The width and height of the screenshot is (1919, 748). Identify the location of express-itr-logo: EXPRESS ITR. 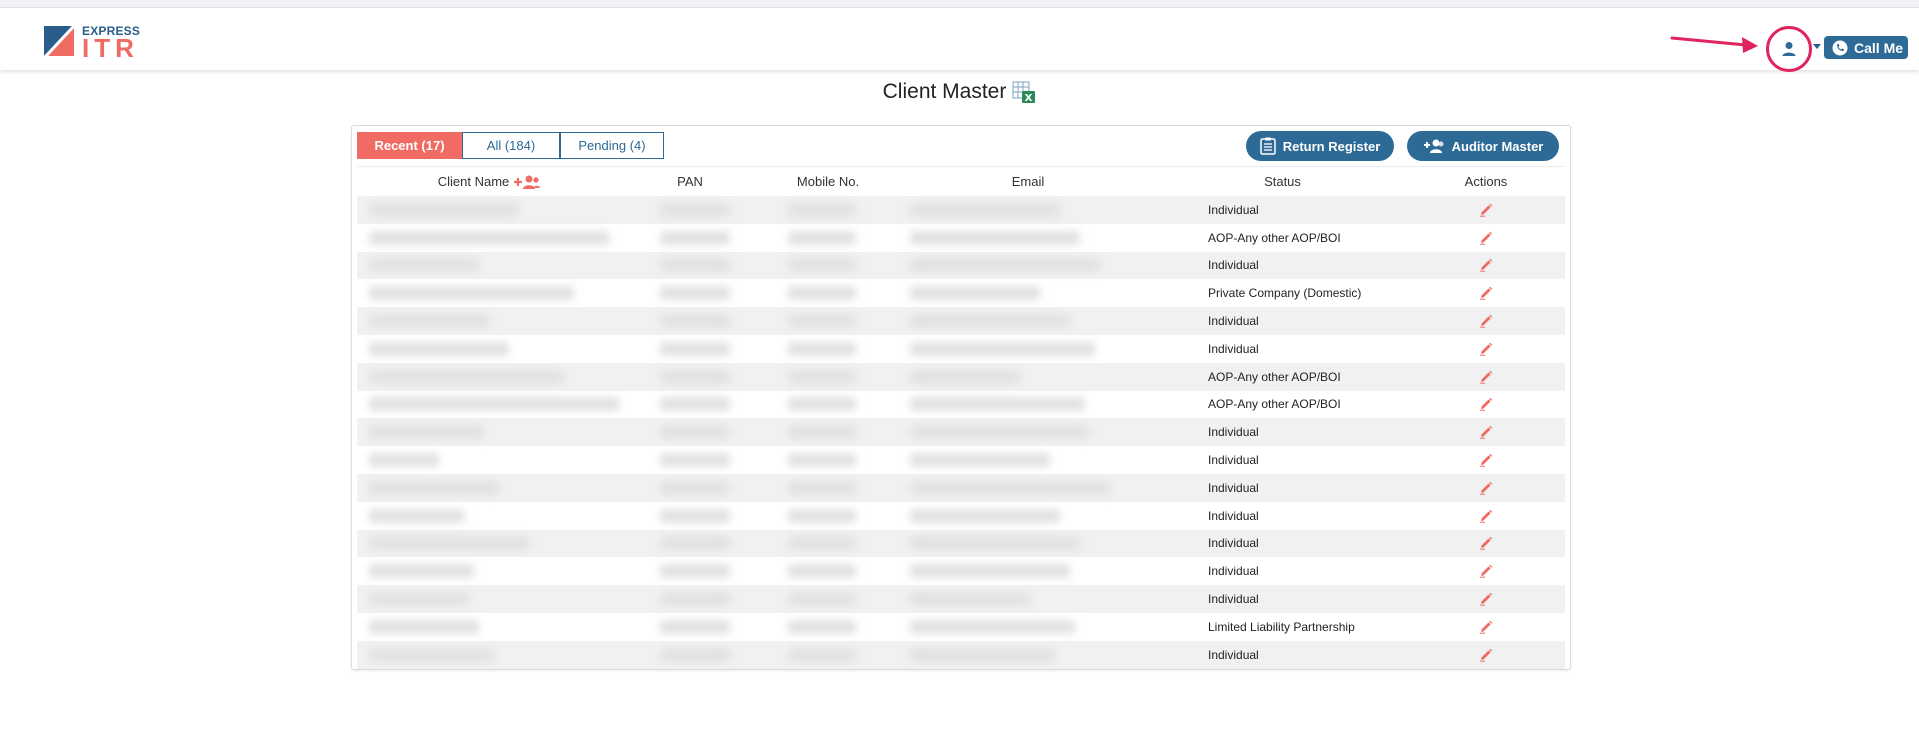
(97, 42).